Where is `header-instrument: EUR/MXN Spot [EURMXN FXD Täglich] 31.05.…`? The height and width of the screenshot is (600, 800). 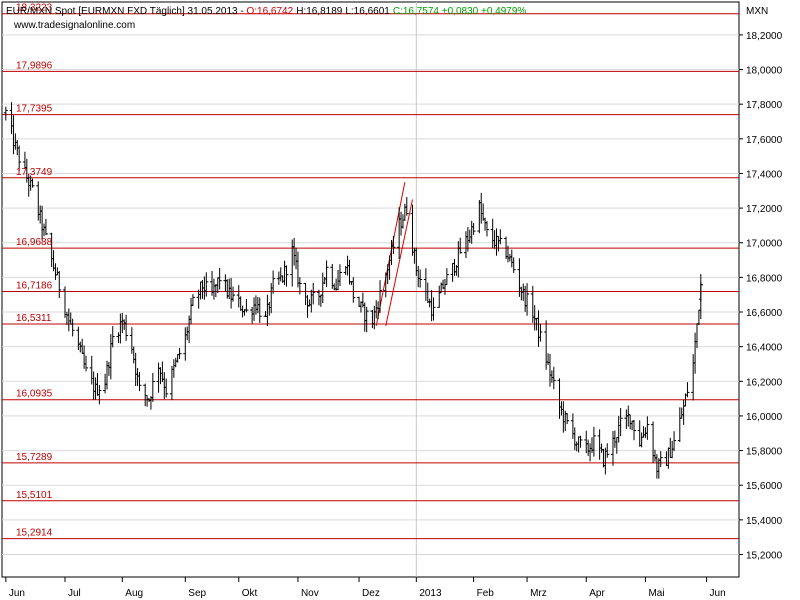 header-instrument: EUR/MXN Spot [EURMXN FXD Täglich] 31.05.… is located at coordinates (126, 11).